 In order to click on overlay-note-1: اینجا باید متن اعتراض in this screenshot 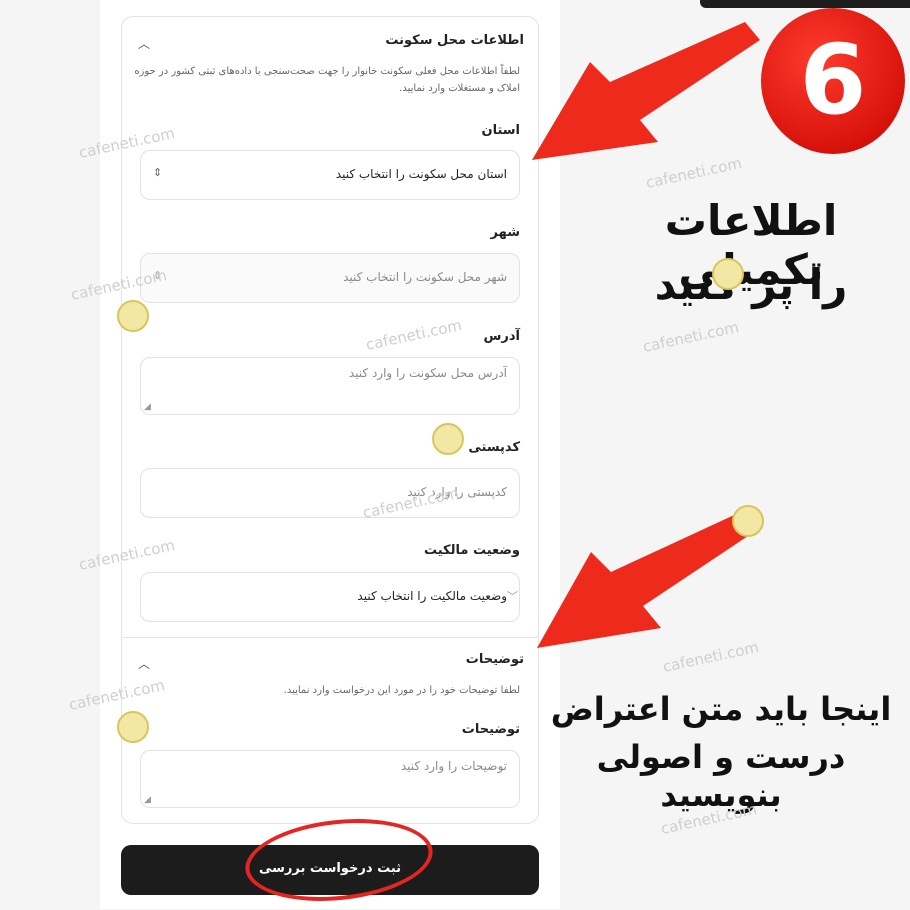, I will do `click(721, 709)`.